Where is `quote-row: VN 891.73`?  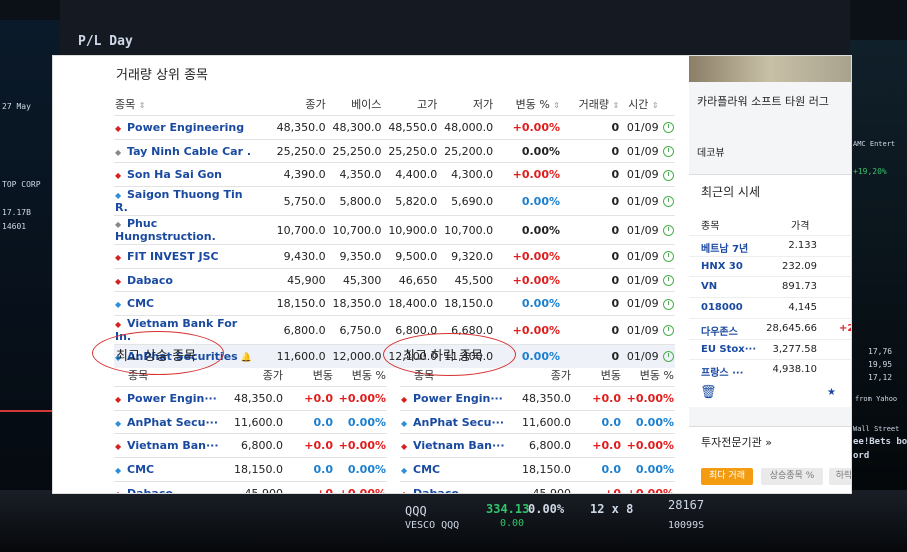 quote-row: VN 891.73 is located at coordinates (770, 286).